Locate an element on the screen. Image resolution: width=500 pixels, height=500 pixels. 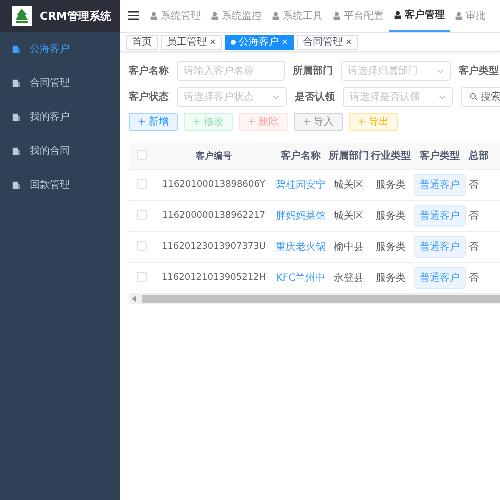
column-header: 总部 is located at coordinates (479, 156).